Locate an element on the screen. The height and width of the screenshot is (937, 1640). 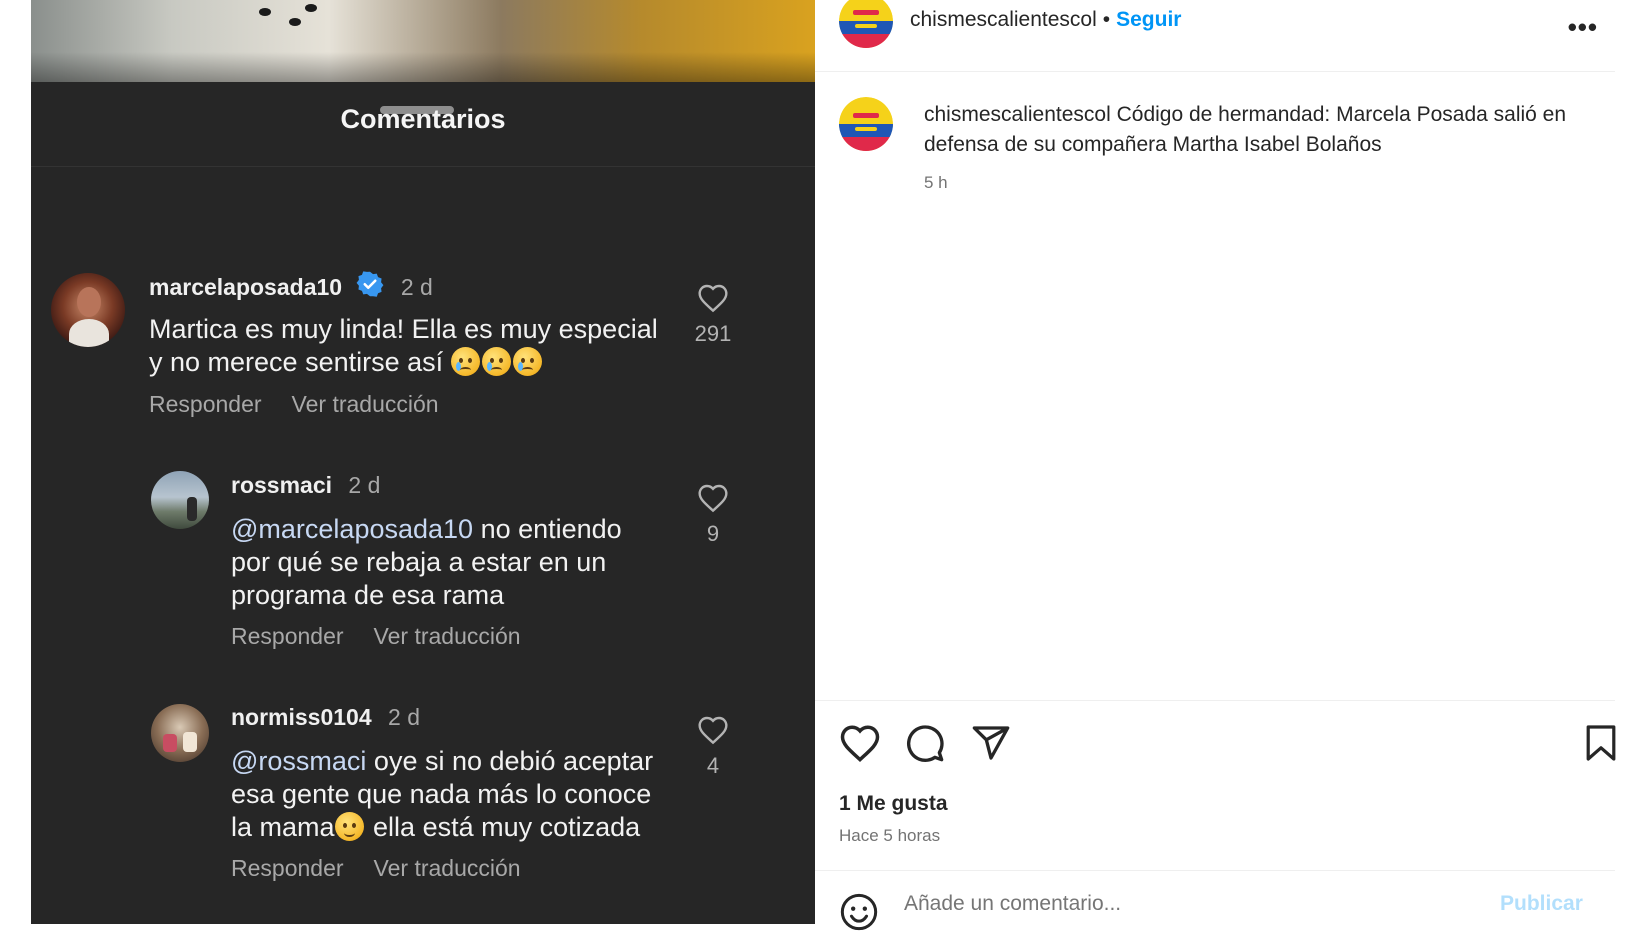
comment-author: normiss0104 2 d is located at coordinates (325, 717).